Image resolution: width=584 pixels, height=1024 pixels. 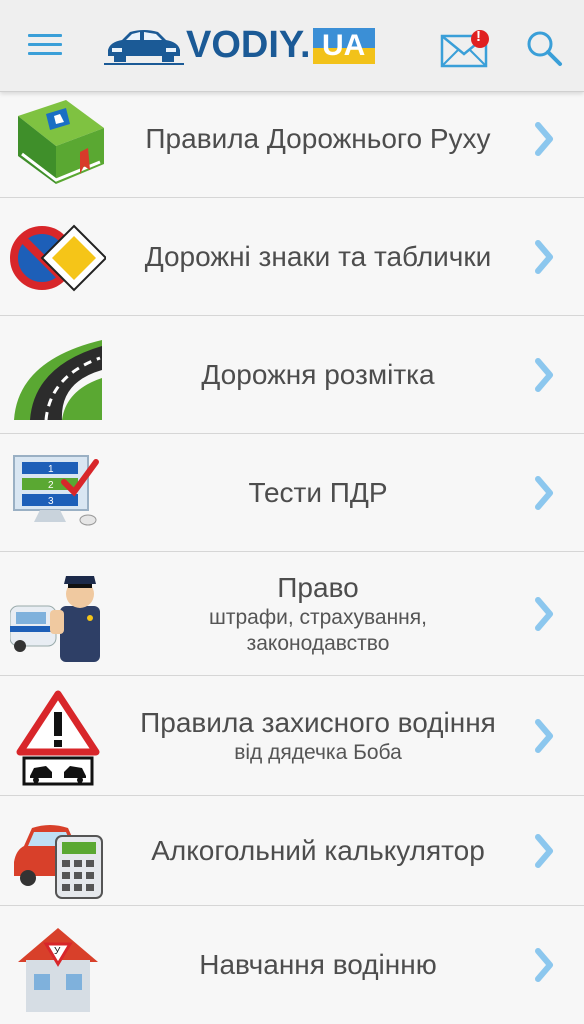 I want to click on menu-item-alcohol-calculator: Алкогольний калькулятор, so click(x=292, y=851).